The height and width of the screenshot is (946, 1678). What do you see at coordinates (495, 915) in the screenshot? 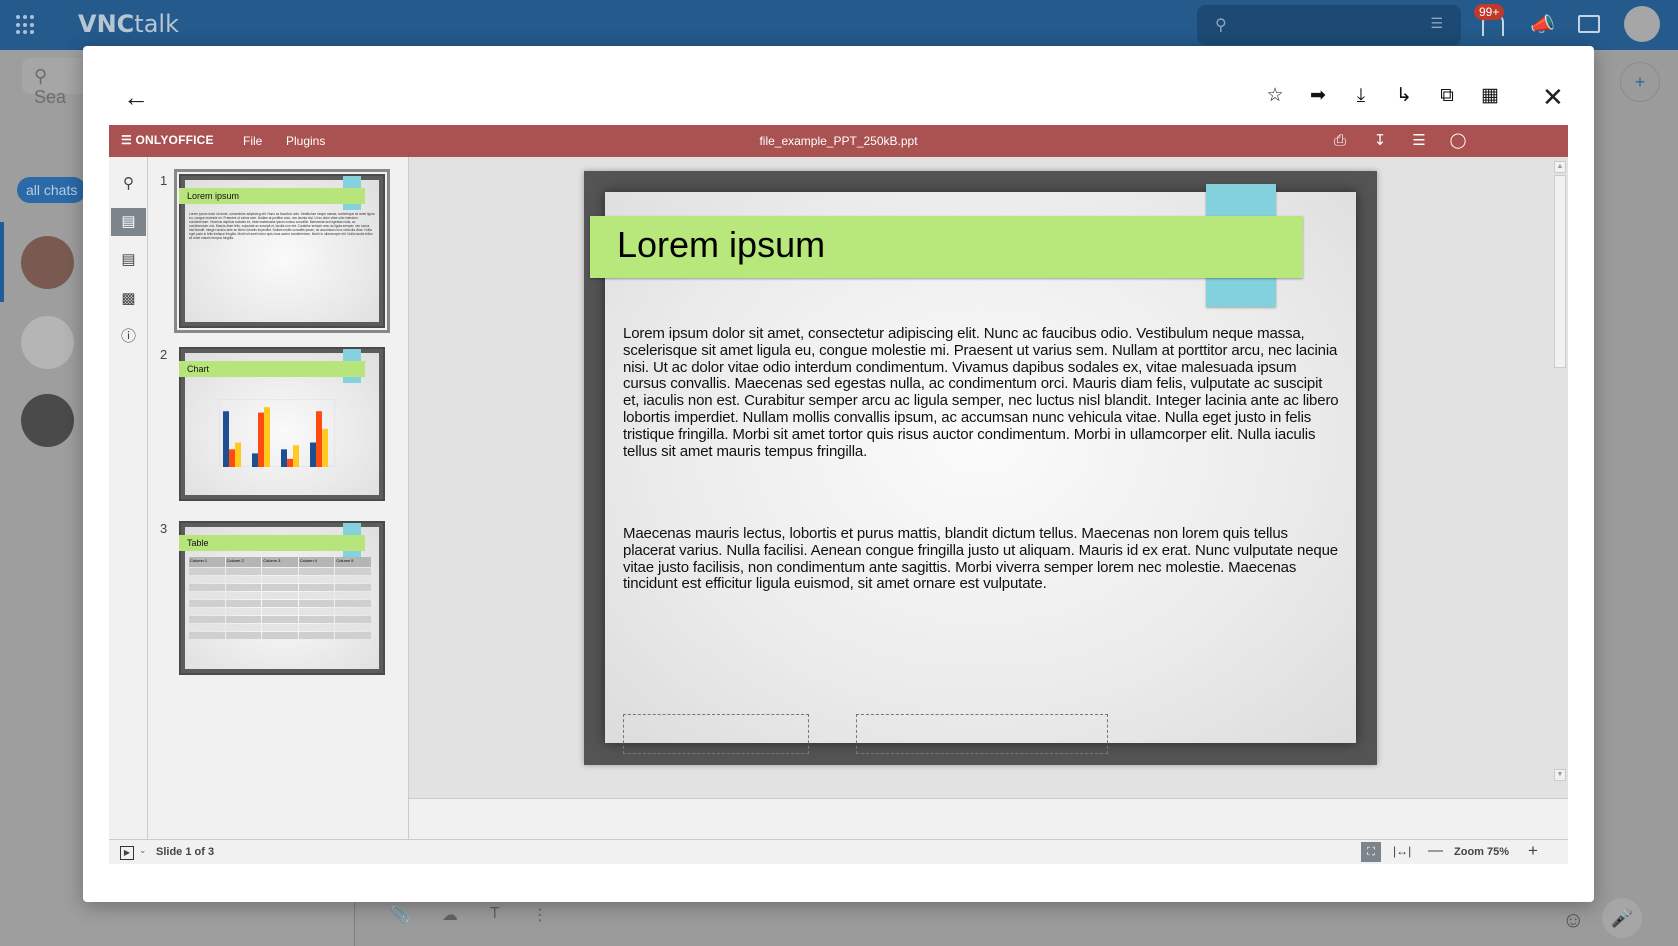
I see `text-format-icon: T` at bounding box center [495, 915].